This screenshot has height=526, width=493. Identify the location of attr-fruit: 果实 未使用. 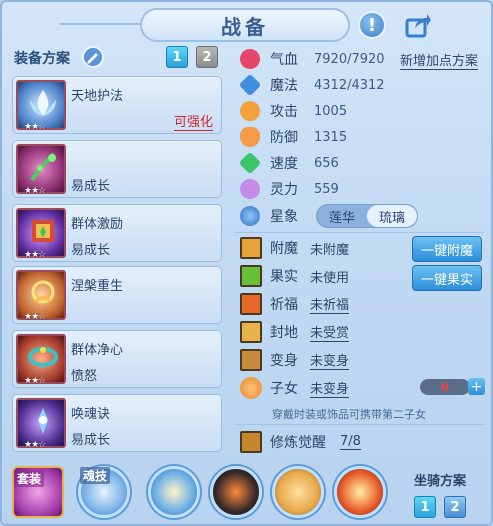
(294, 276).